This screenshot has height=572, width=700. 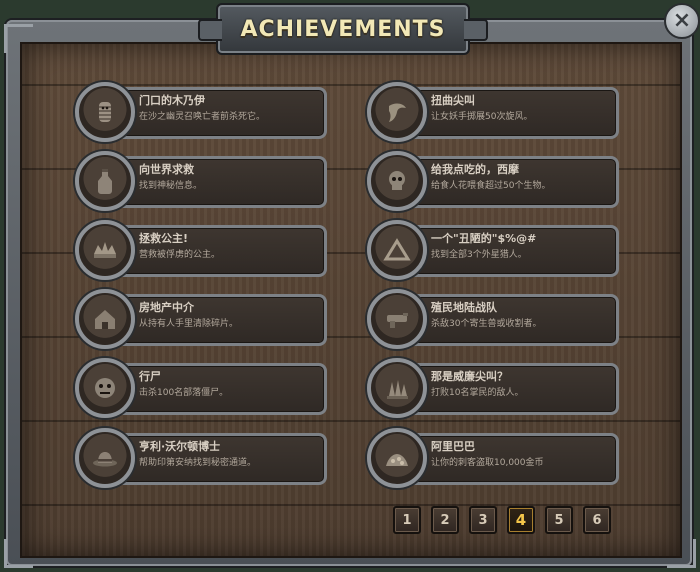 I want to click on achievement-title: 拯救公主!, so click(x=164, y=238).